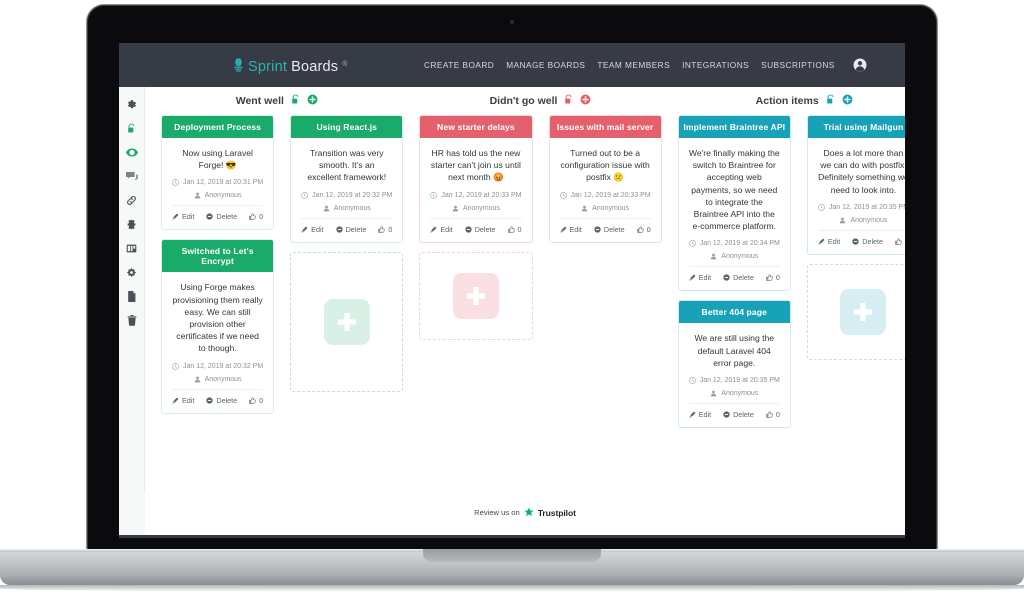 This screenshot has width=1024, height=603. Describe the element at coordinates (131, 272) in the screenshot. I see `target-icon` at that location.